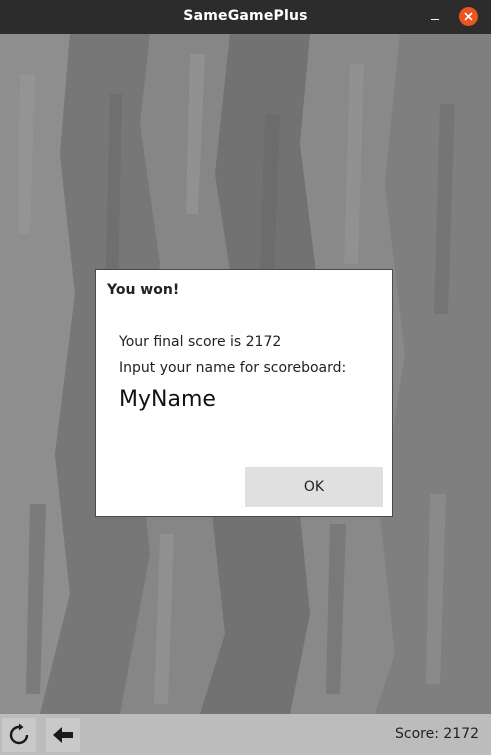 This screenshot has width=491, height=755. I want to click on restart-icon, so click(19, 734).